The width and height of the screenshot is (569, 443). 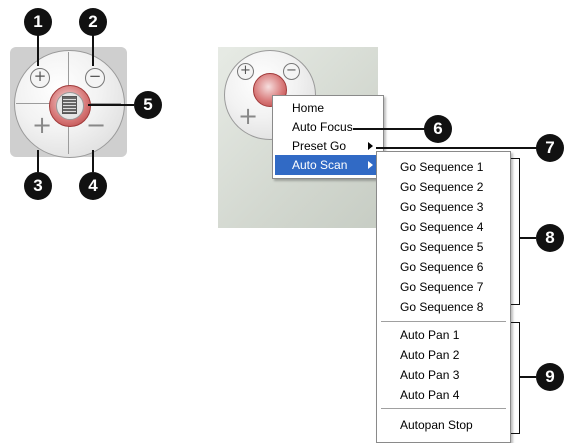 What do you see at coordinates (308, 108) in the screenshot?
I see `menu-item-label: Home` at bounding box center [308, 108].